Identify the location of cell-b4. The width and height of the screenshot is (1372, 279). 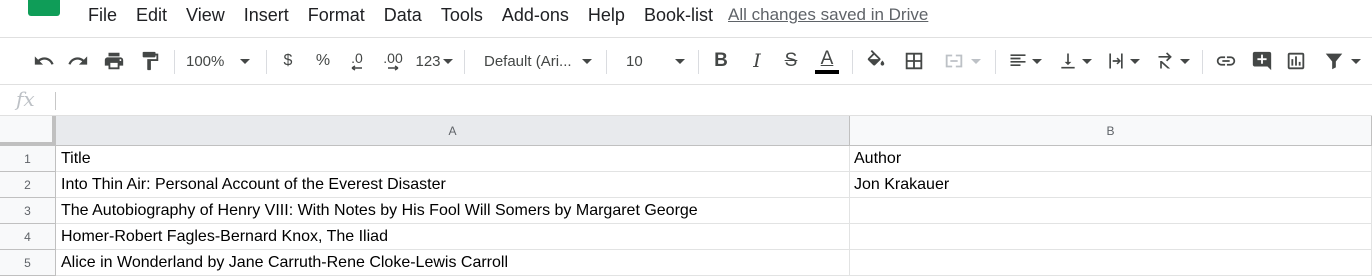
(1111, 237).